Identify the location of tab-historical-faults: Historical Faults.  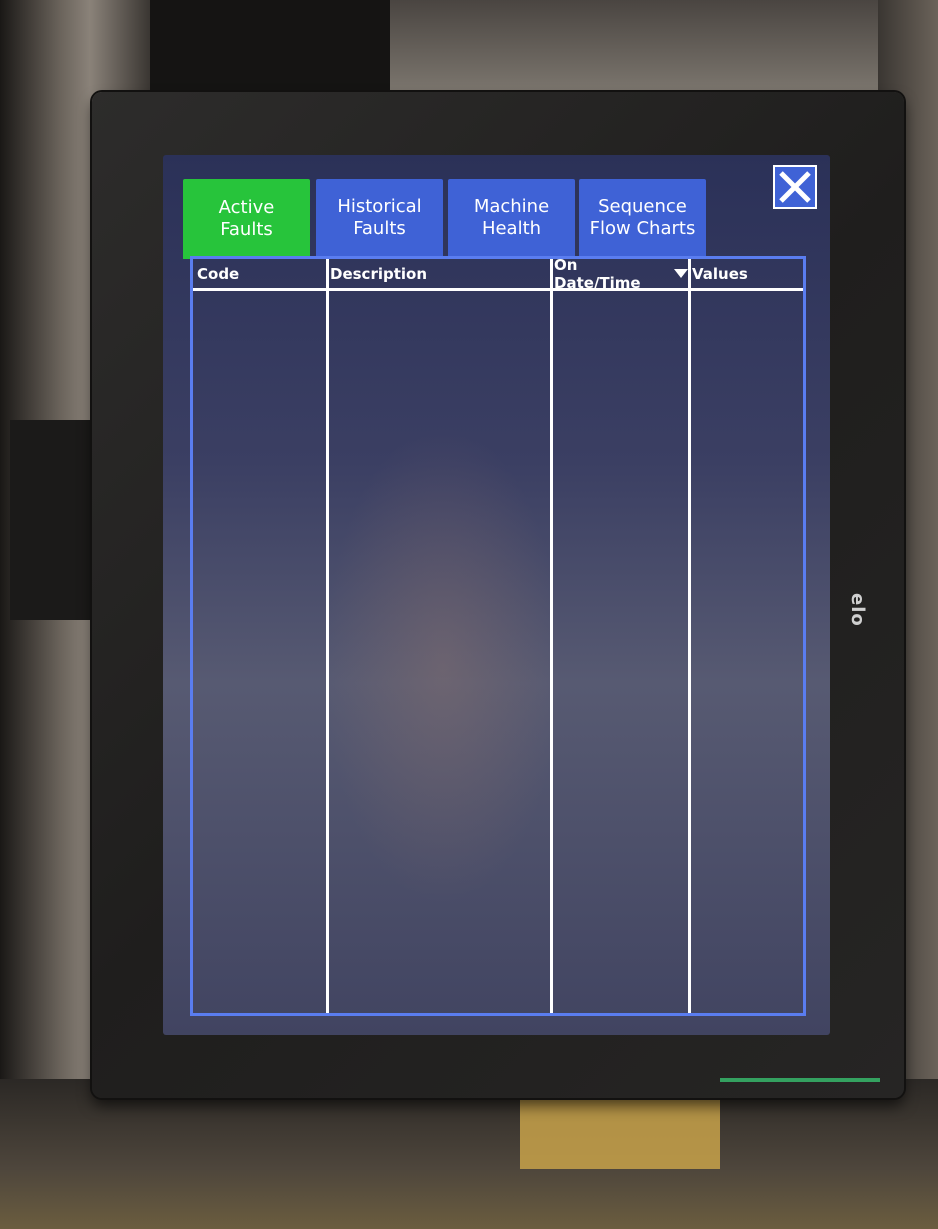
(379, 218).